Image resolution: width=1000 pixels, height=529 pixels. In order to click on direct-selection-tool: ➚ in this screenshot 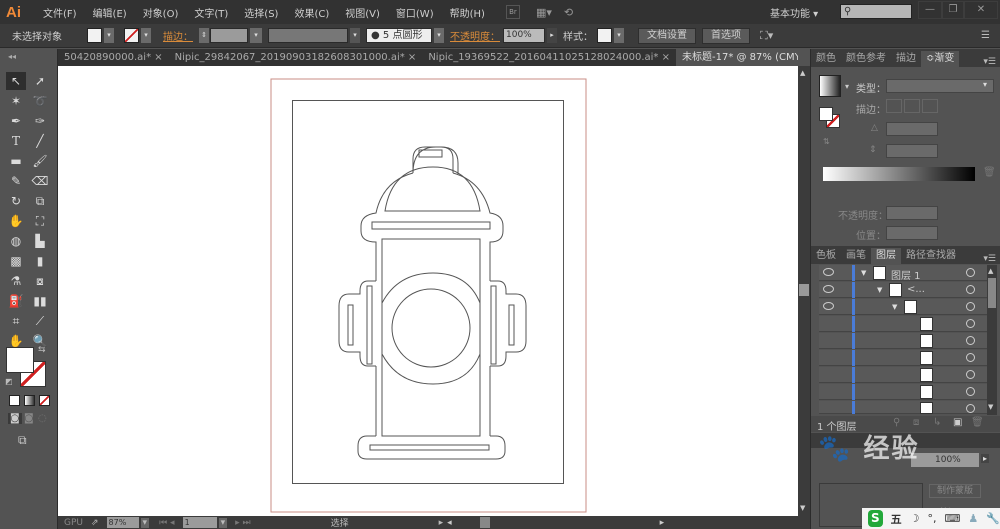, I will do `click(40, 81)`.